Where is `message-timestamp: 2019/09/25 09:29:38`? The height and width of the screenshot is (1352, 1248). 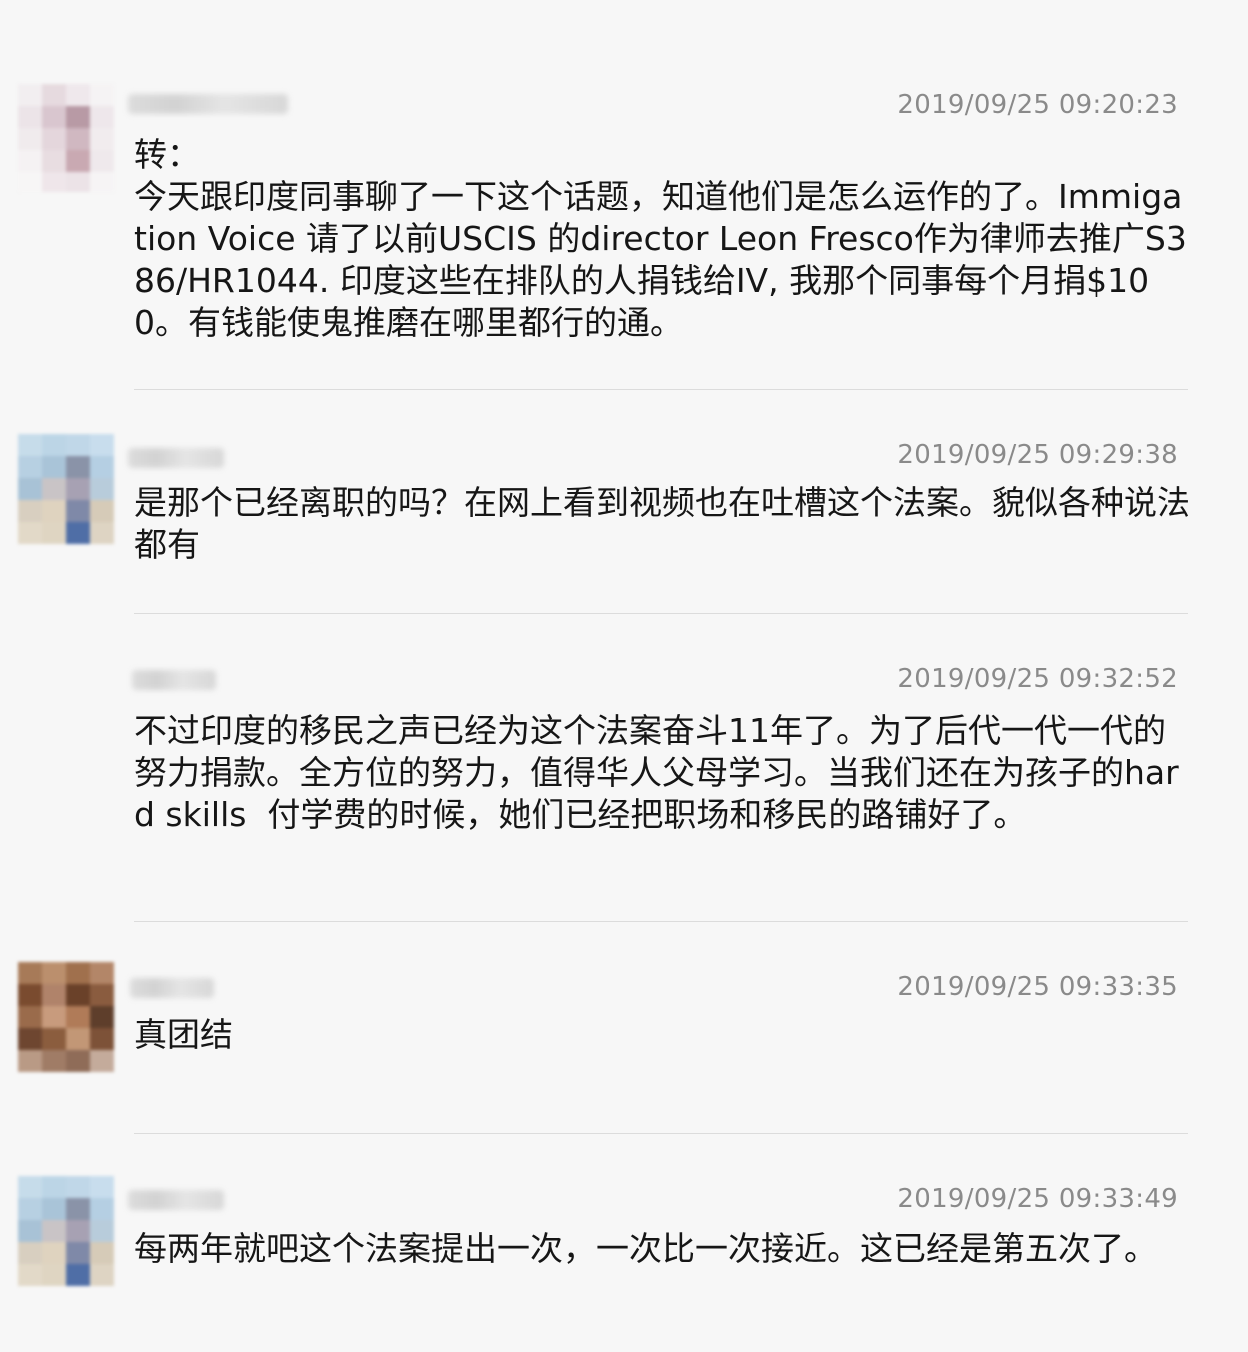 message-timestamp: 2019/09/25 09:29:38 is located at coordinates (1037, 455).